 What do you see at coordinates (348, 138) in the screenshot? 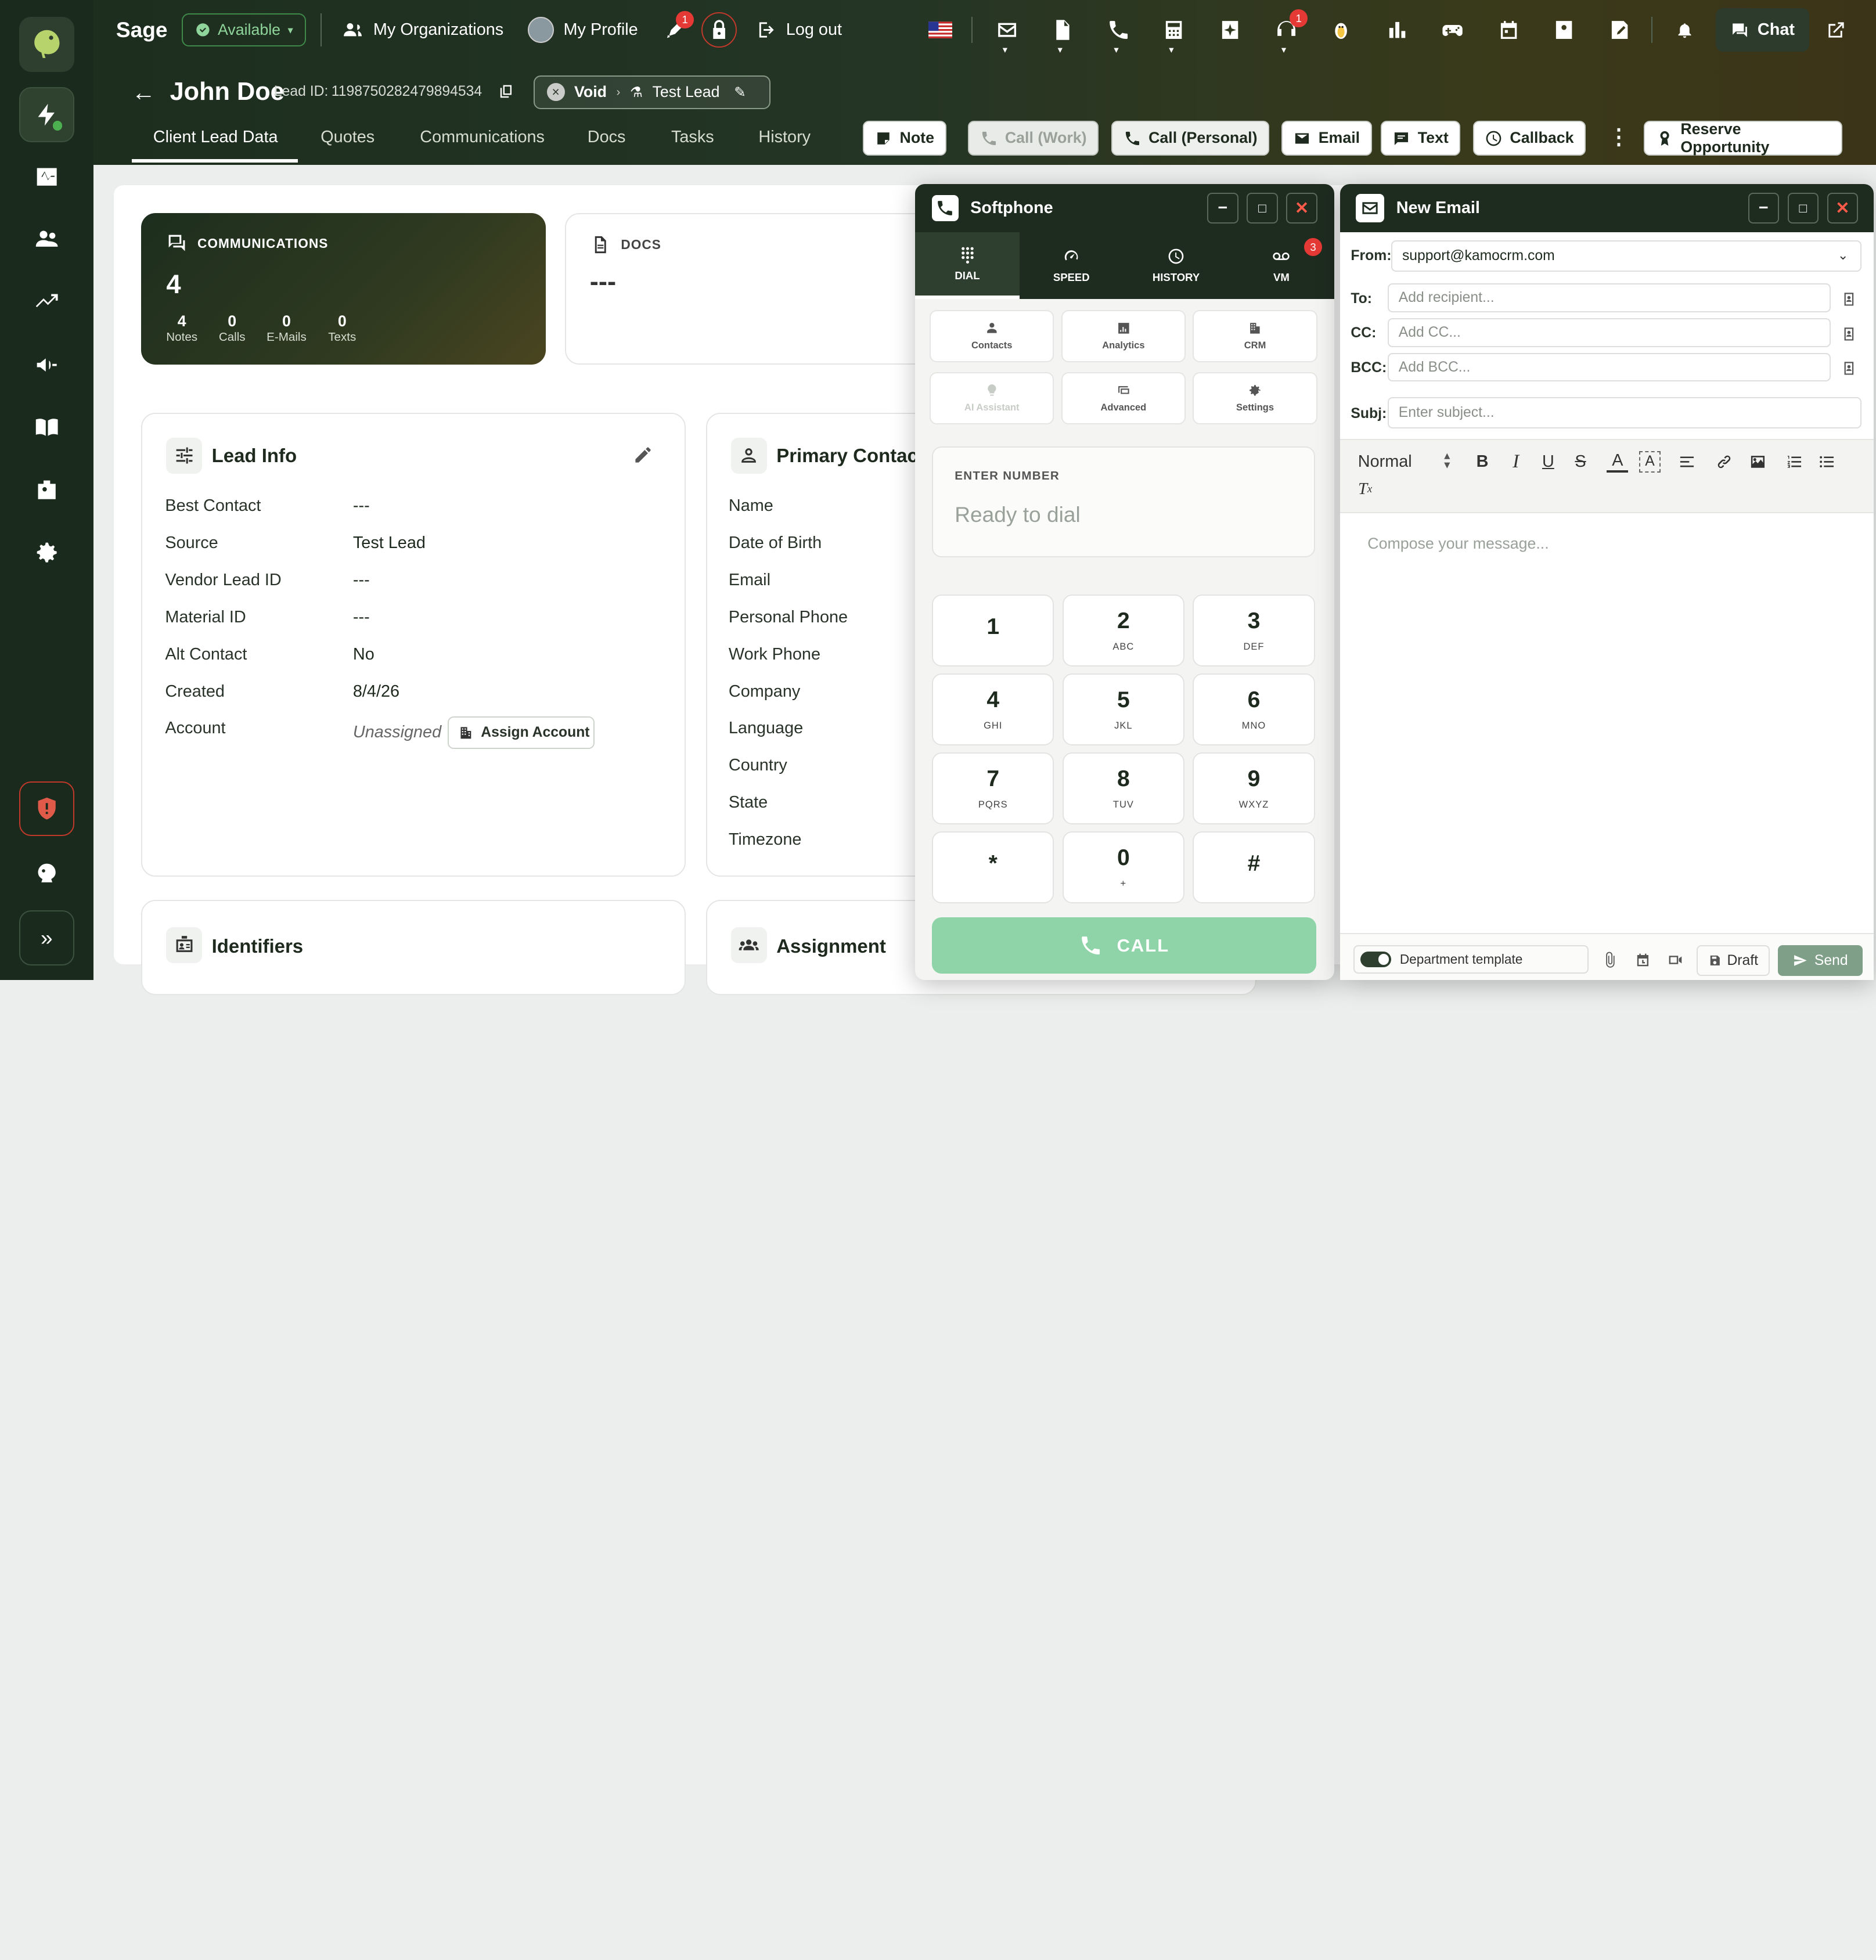
I see `tab-quotes: Quotes` at bounding box center [348, 138].